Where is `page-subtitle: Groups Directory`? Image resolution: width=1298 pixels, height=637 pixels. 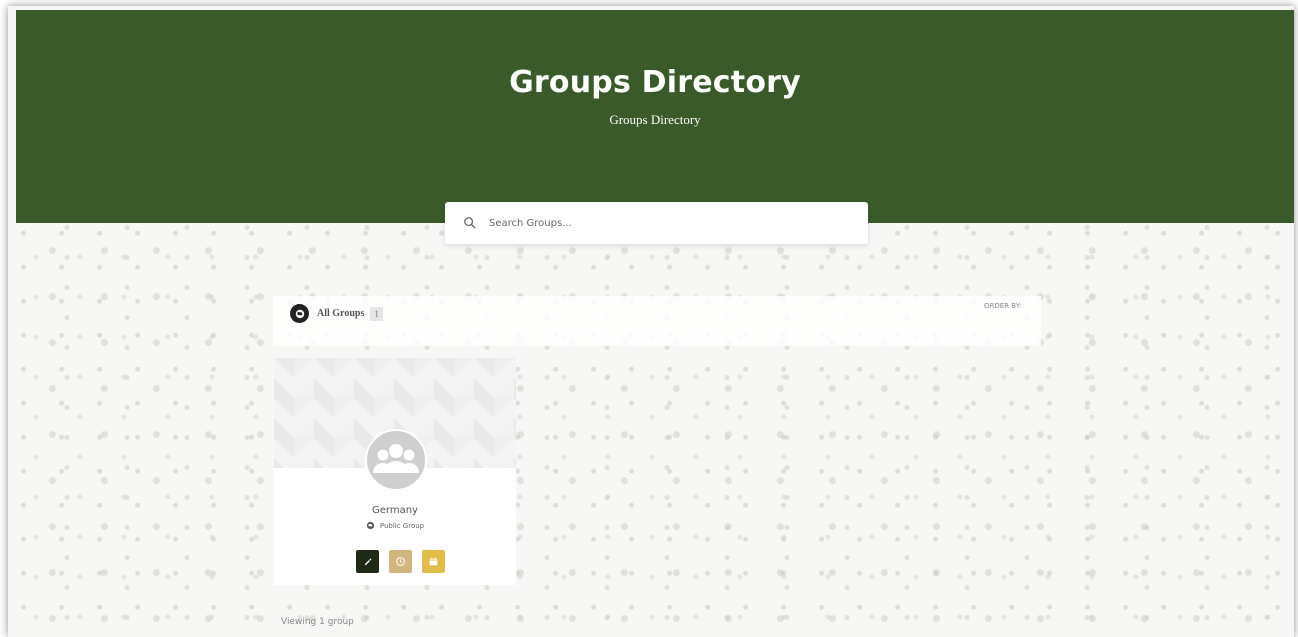
page-subtitle: Groups Directory is located at coordinates (655, 119).